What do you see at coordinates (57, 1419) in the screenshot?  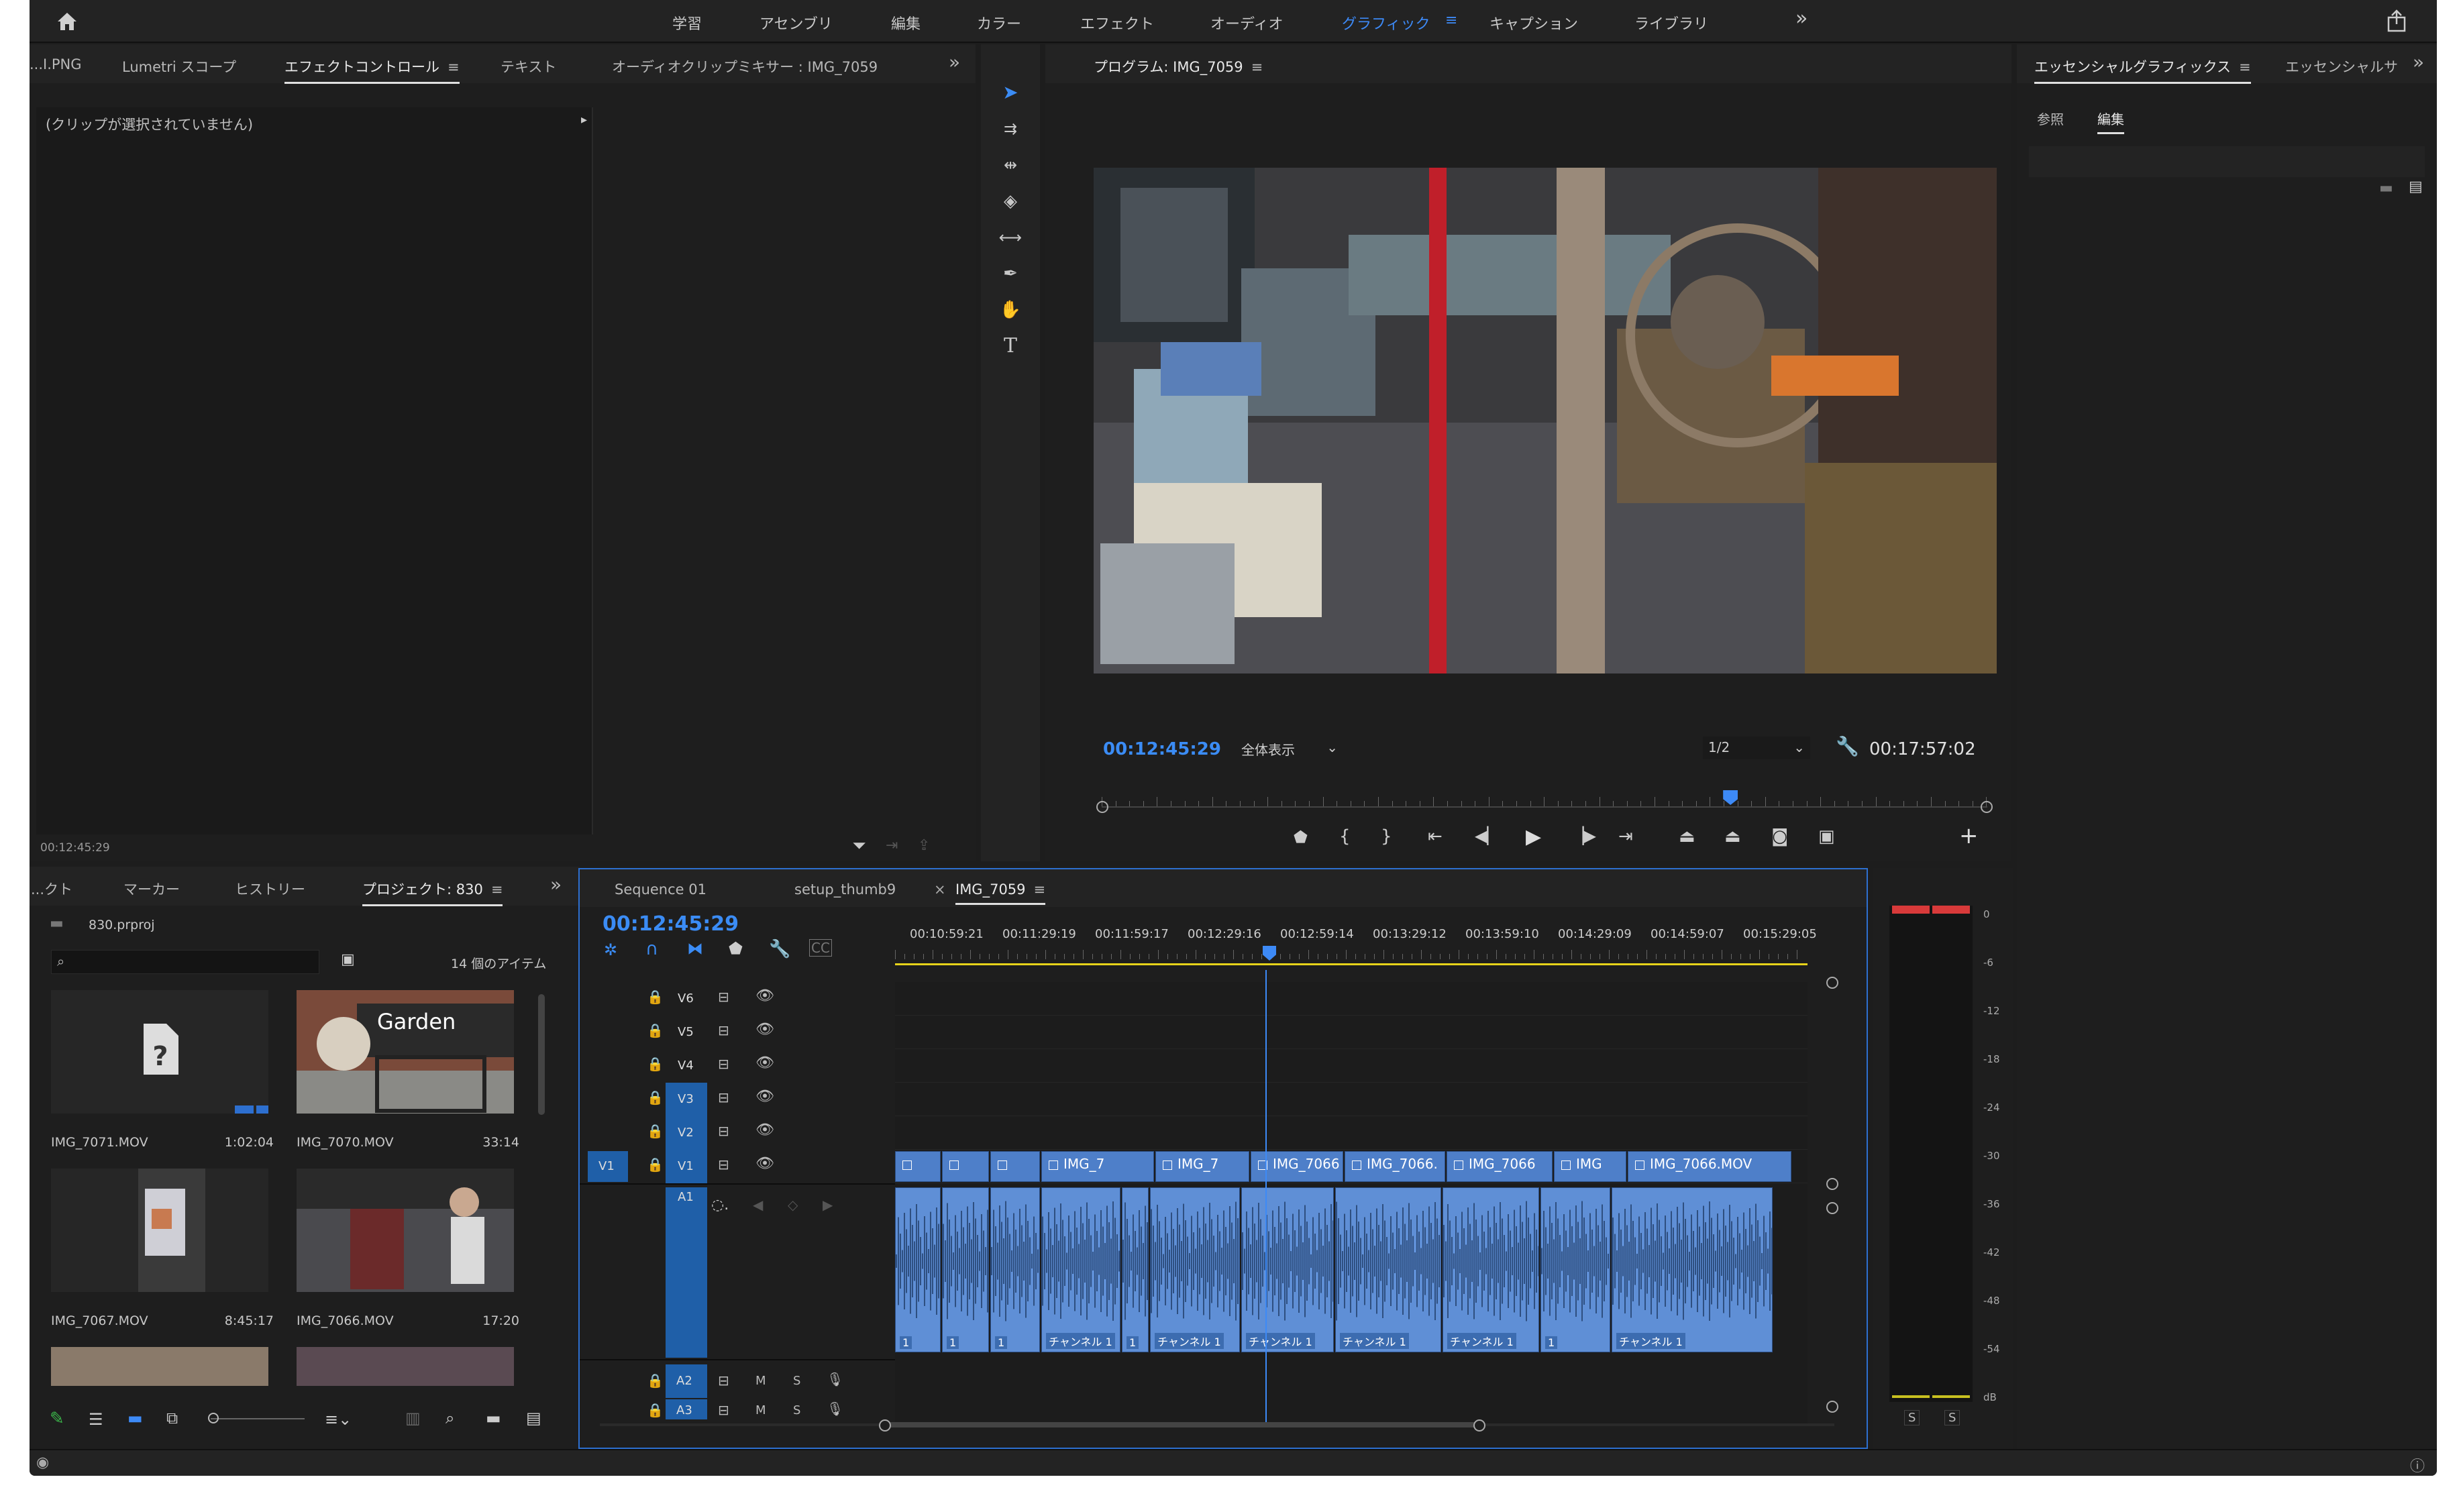 I see `pencil-icon: ✎` at bounding box center [57, 1419].